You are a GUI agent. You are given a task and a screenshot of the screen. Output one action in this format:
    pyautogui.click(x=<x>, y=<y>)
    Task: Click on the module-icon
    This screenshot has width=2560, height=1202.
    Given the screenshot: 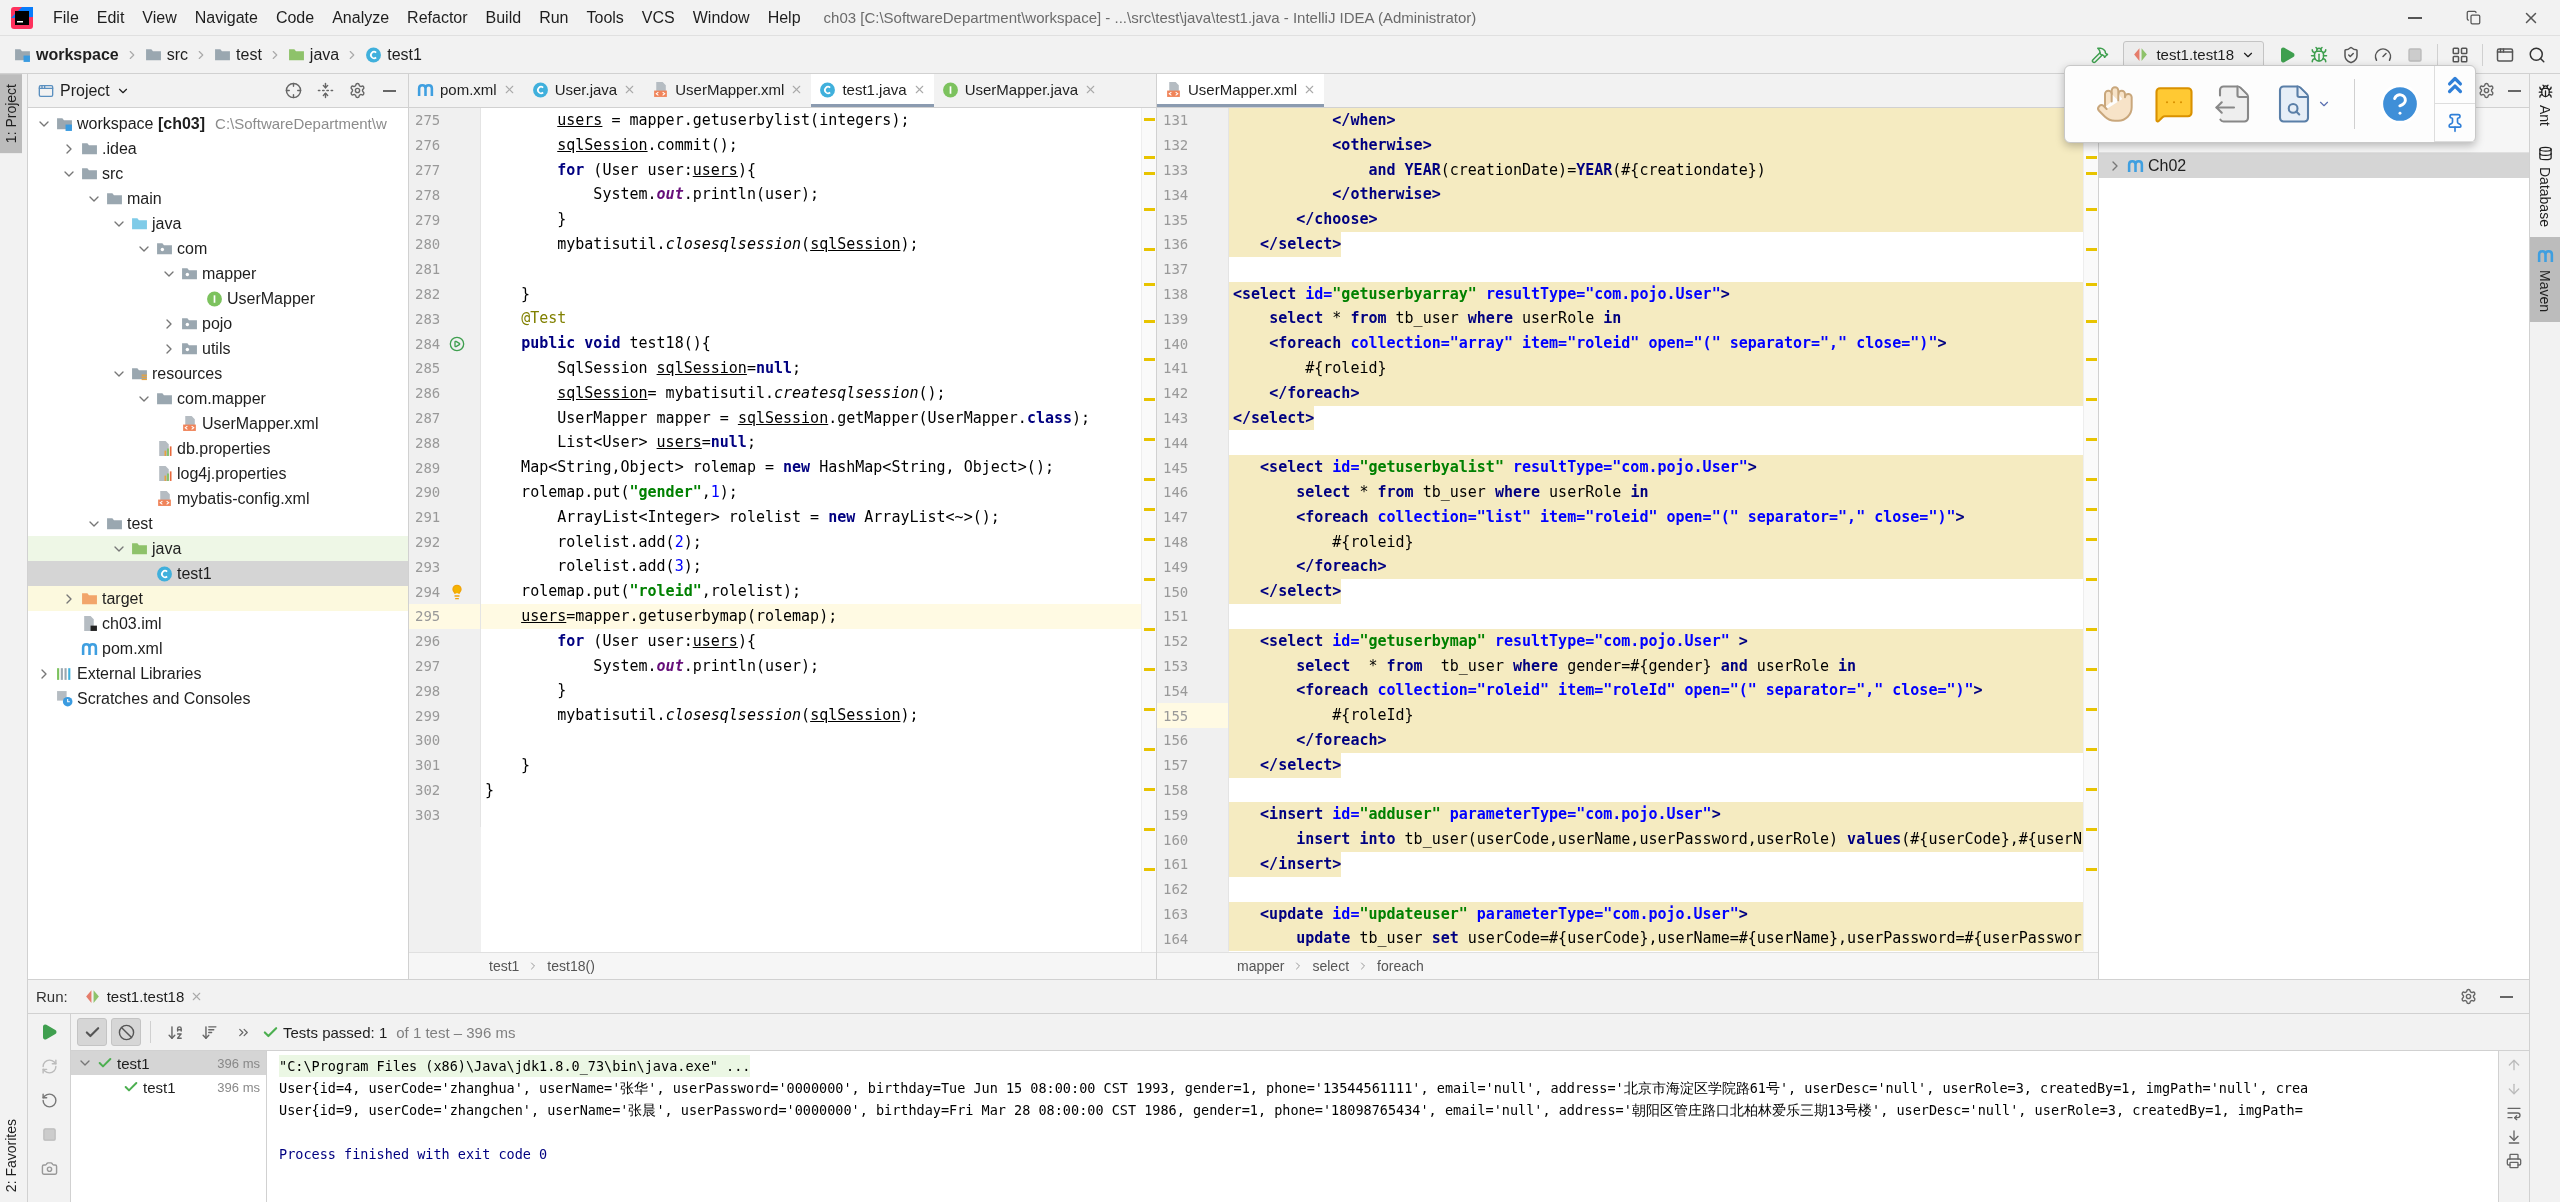 What is the action you would take?
    pyautogui.click(x=64, y=123)
    